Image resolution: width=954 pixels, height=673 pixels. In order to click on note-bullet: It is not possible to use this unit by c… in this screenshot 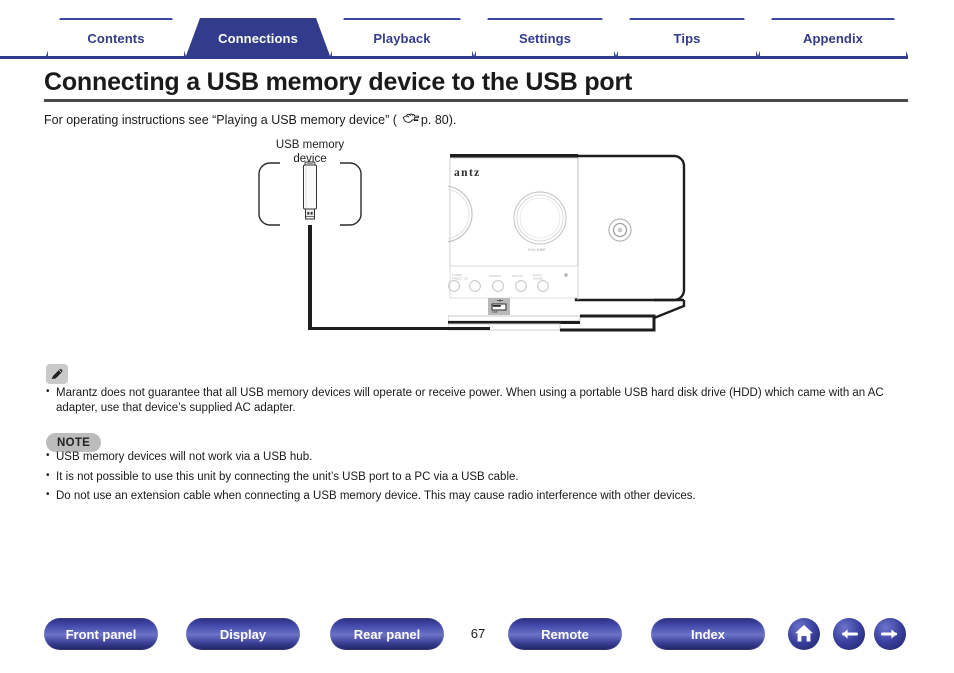, I will do `click(479, 477)`.